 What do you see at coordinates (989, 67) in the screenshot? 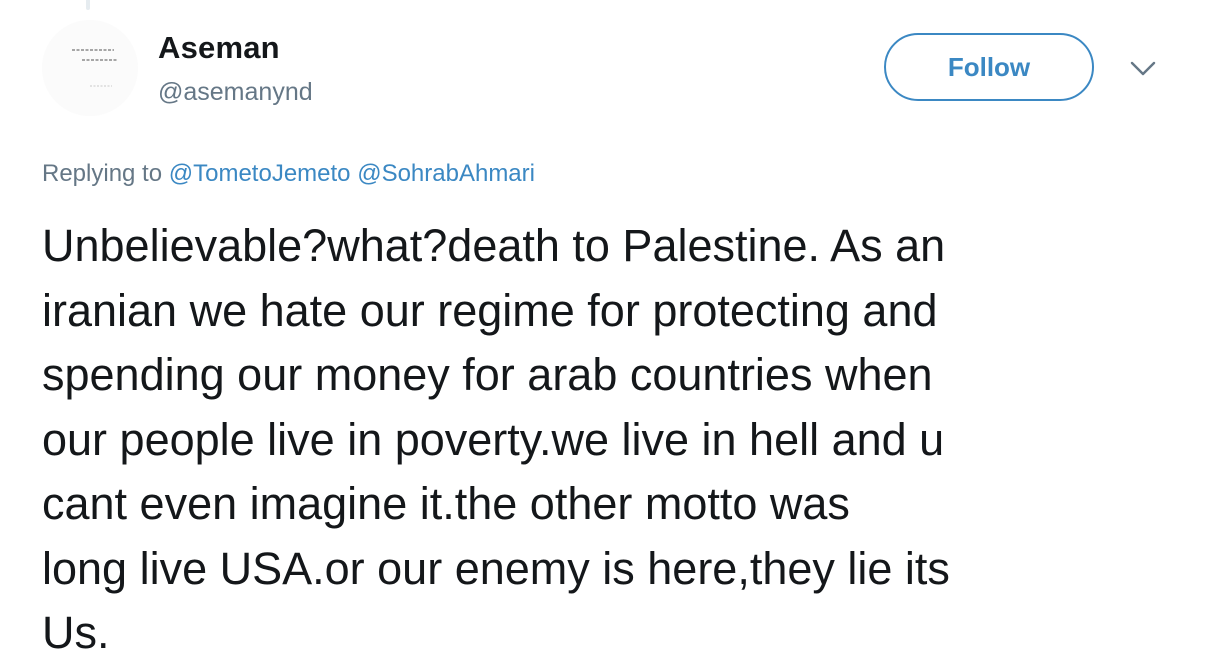
I see `follow-button: Follow` at bounding box center [989, 67].